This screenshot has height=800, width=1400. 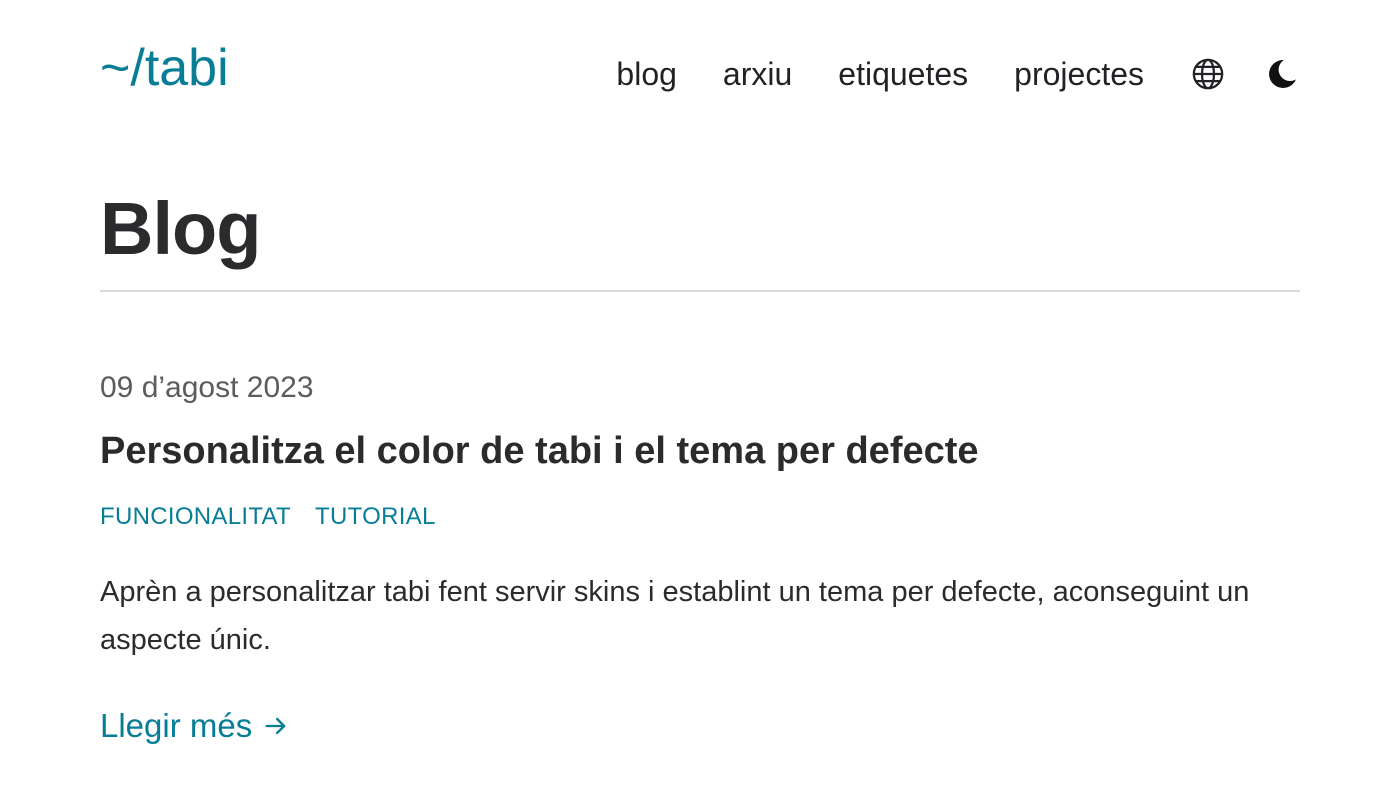 I want to click on tag-funcionalitat: FUNCIONALITAT, so click(x=195, y=517).